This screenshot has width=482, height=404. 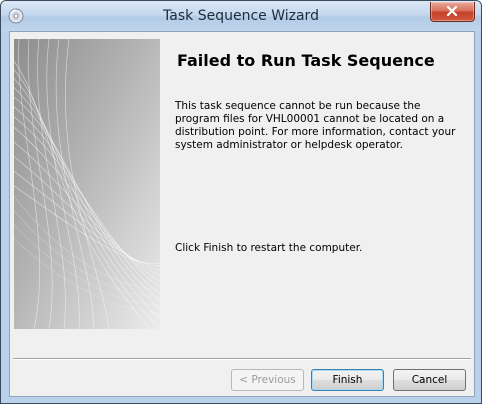 I want to click on title-bar: Task Sequence Wizard, so click(x=241, y=16).